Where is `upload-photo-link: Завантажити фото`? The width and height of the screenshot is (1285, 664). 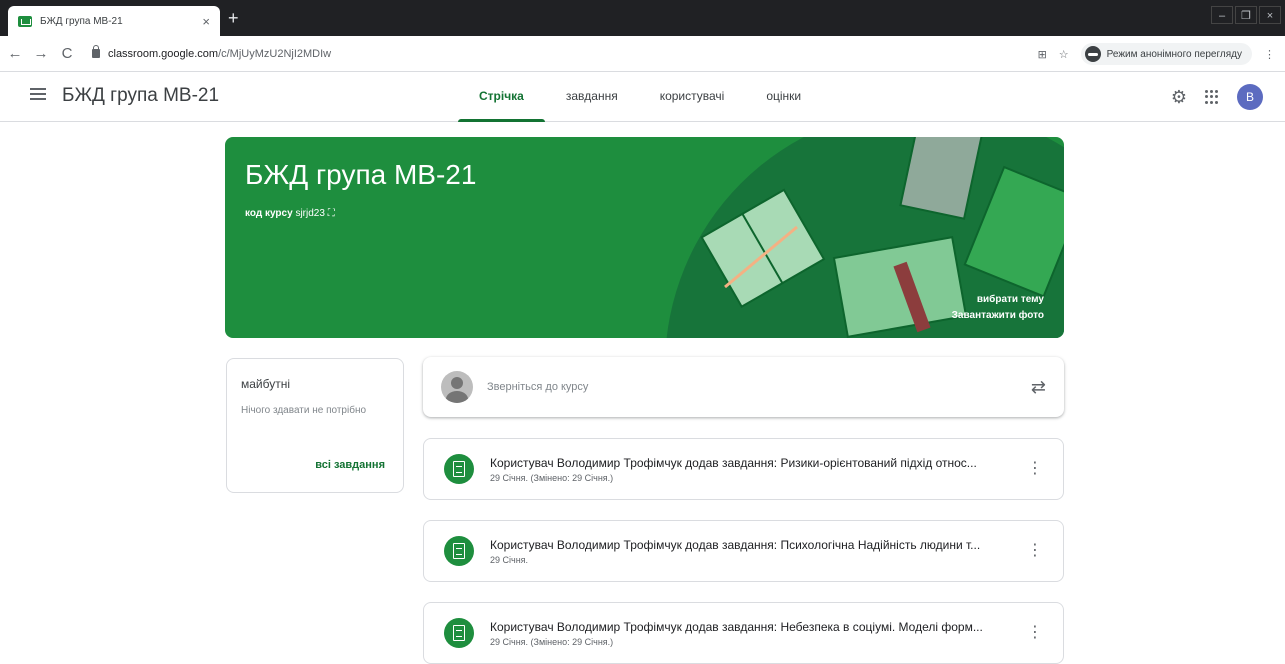 upload-photo-link: Завантажити фото is located at coordinates (998, 316).